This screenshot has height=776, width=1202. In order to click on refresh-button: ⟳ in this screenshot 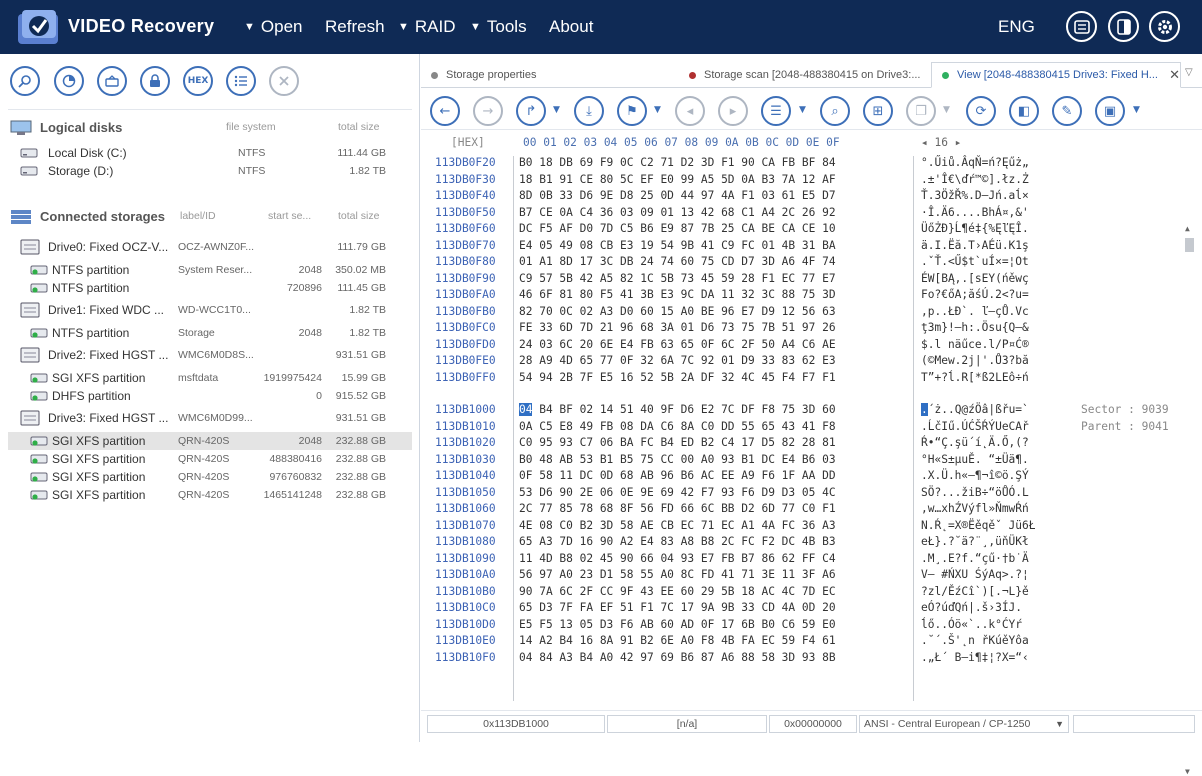, I will do `click(981, 111)`.